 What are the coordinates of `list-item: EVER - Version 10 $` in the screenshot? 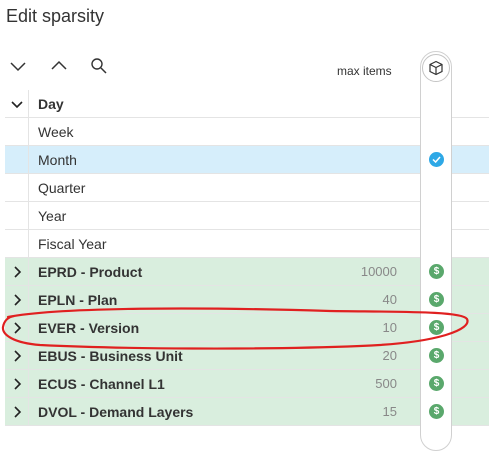 It's located at (247, 328).